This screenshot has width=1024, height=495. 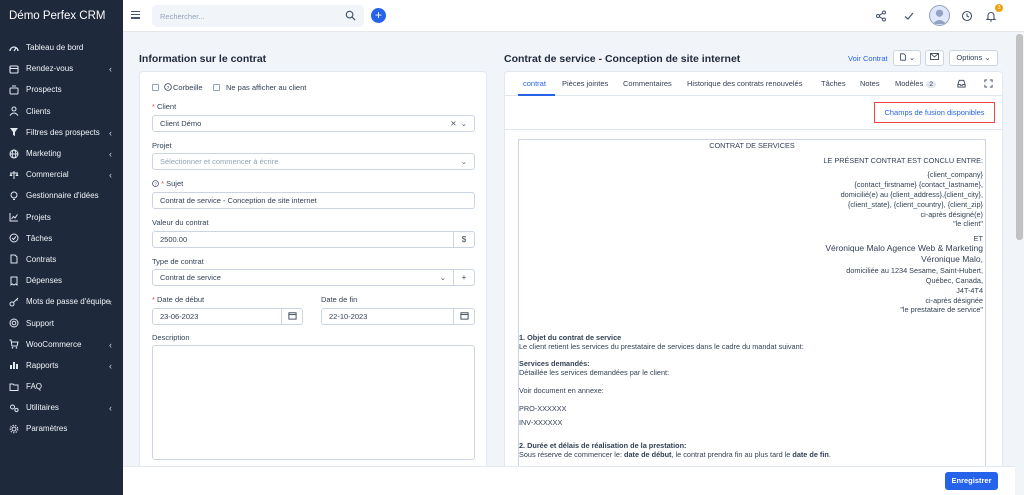 I want to click on sidebar-item-commercial: Commercial ‹, so click(x=61, y=174).